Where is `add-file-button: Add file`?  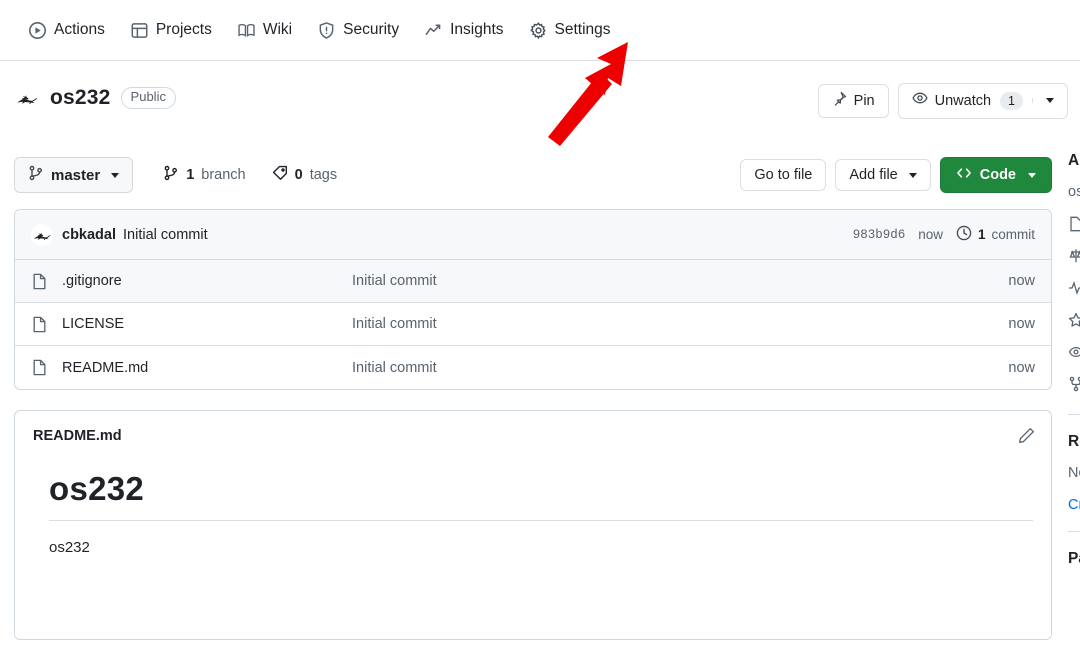 add-file-button: Add file is located at coordinates (883, 175).